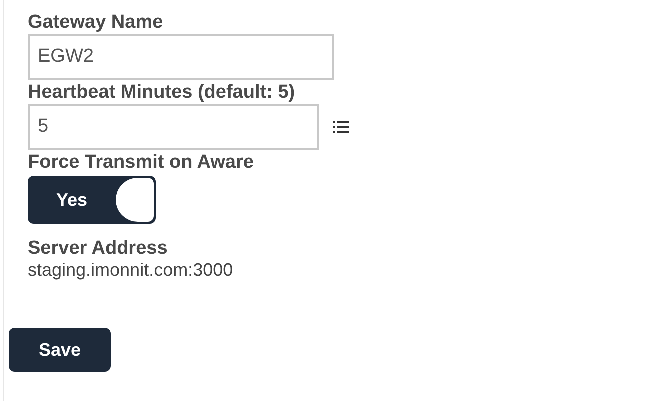 The width and height of the screenshot is (656, 401). I want to click on field-label: Force Transmit on Aware, so click(141, 163).